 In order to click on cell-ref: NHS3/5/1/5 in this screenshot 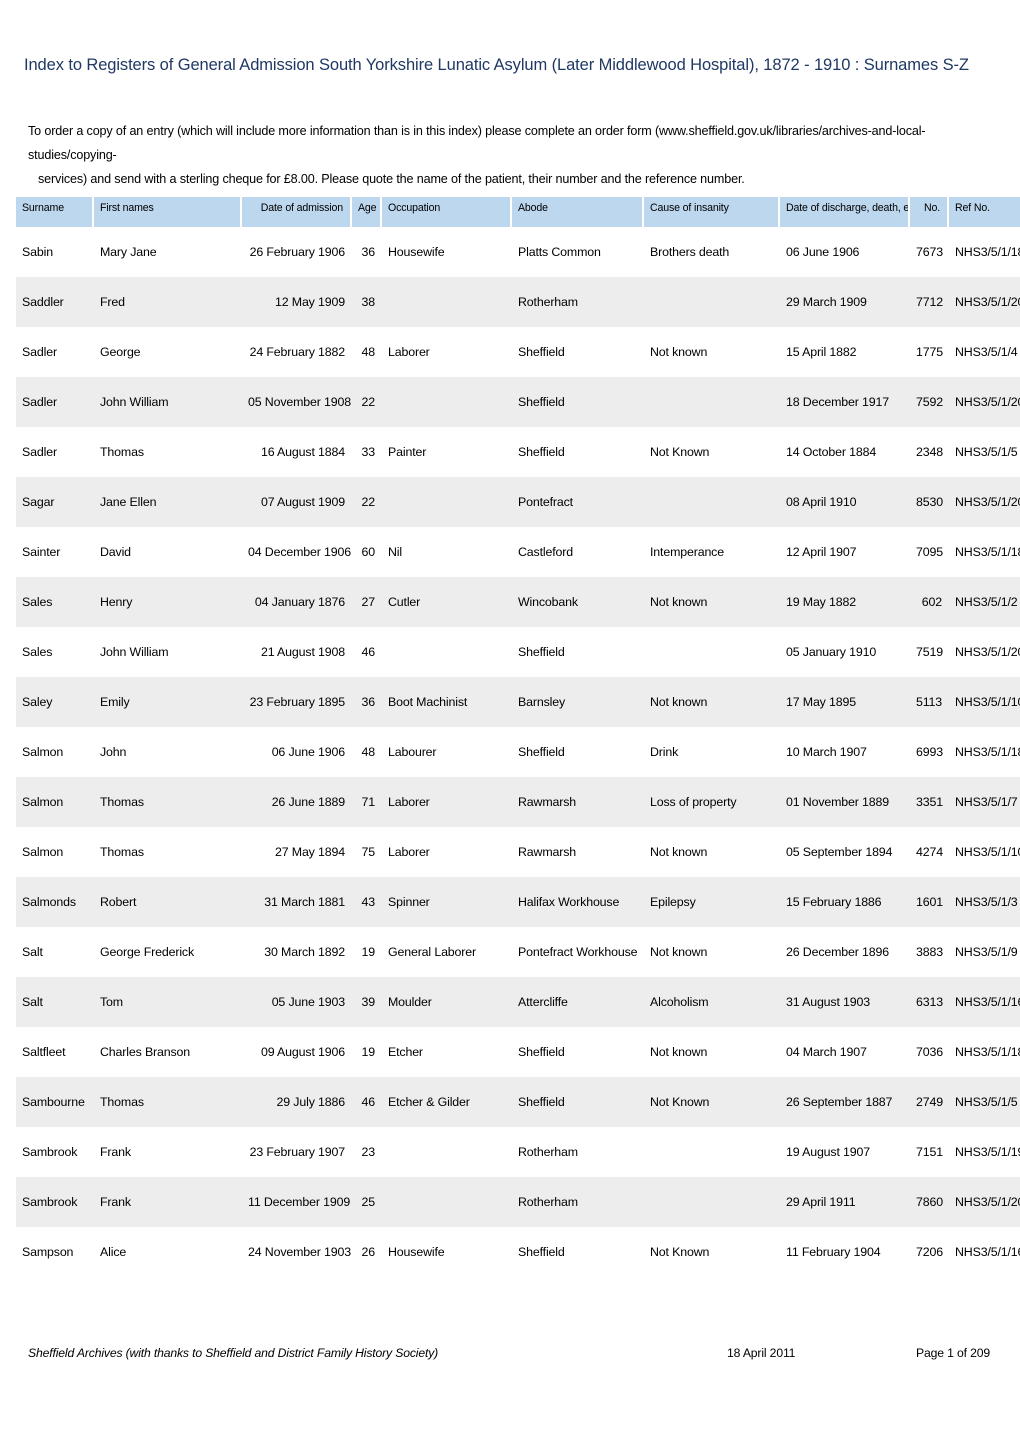, I will do `click(986, 452)`.